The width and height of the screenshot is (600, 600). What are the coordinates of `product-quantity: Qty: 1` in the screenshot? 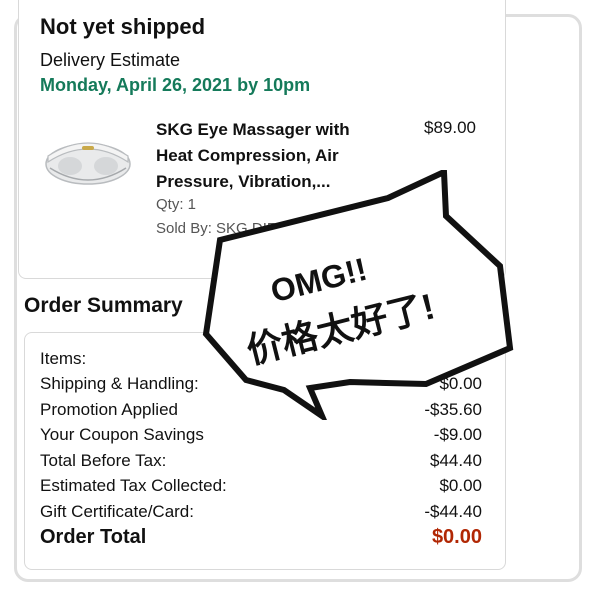 It's located at (176, 204).